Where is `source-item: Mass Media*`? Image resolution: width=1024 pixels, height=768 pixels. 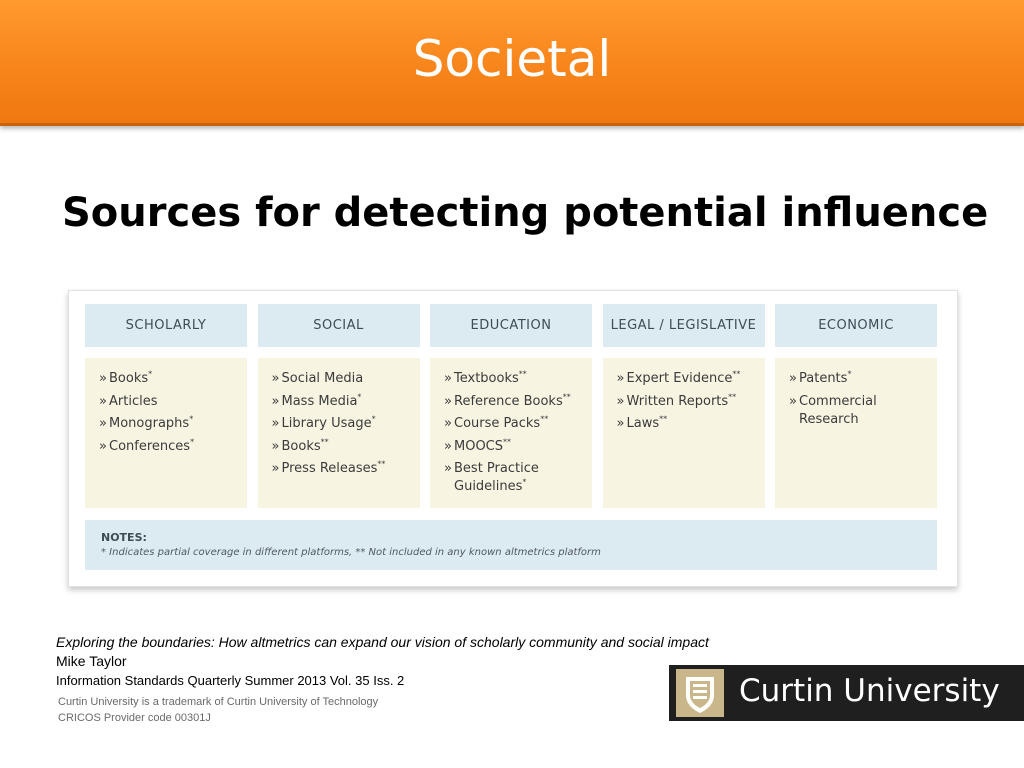
source-item: Mass Media* is located at coordinates (343, 402).